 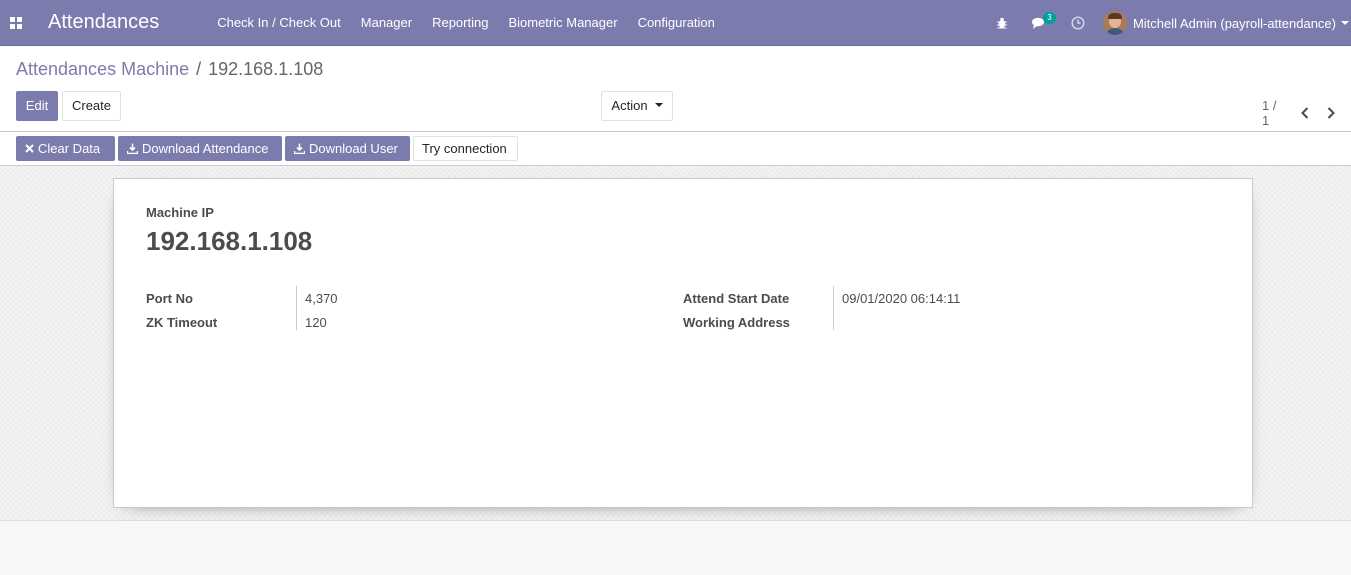 I want to click on try-connection-button: Try connection, so click(x=465, y=148).